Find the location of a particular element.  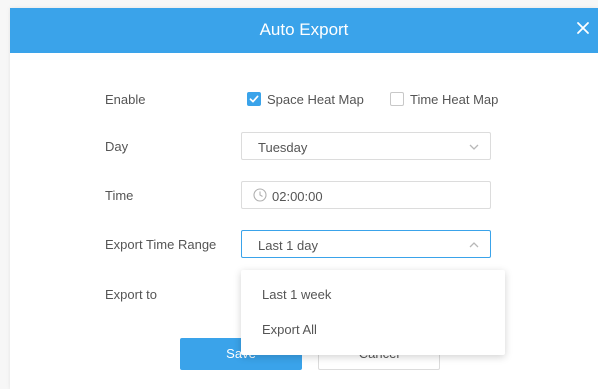

dropdown-option-label: Last 1 week is located at coordinates (297, 294).